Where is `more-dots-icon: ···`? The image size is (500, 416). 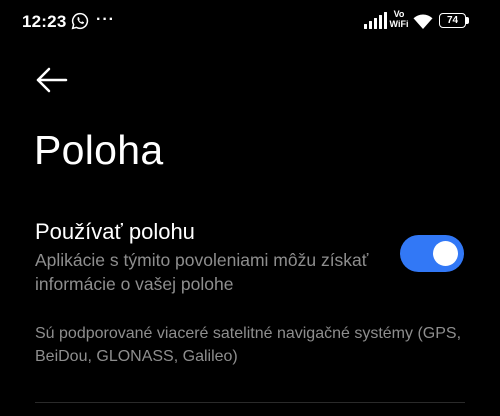
more-dots-icon: ··· is located at coordinates (105, 19).